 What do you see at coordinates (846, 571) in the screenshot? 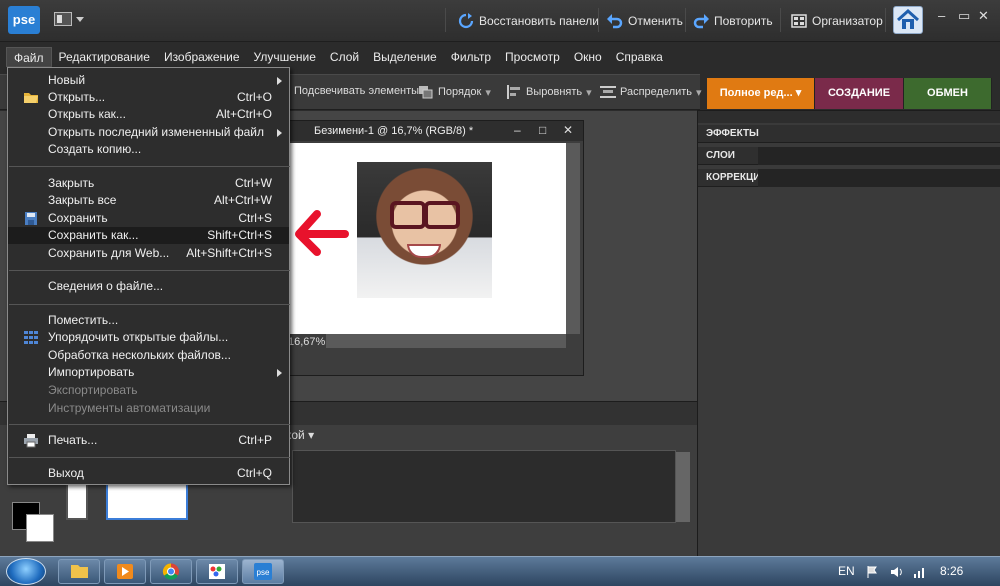
I see `language-indicator: EN` at bounding box center [846, 571].